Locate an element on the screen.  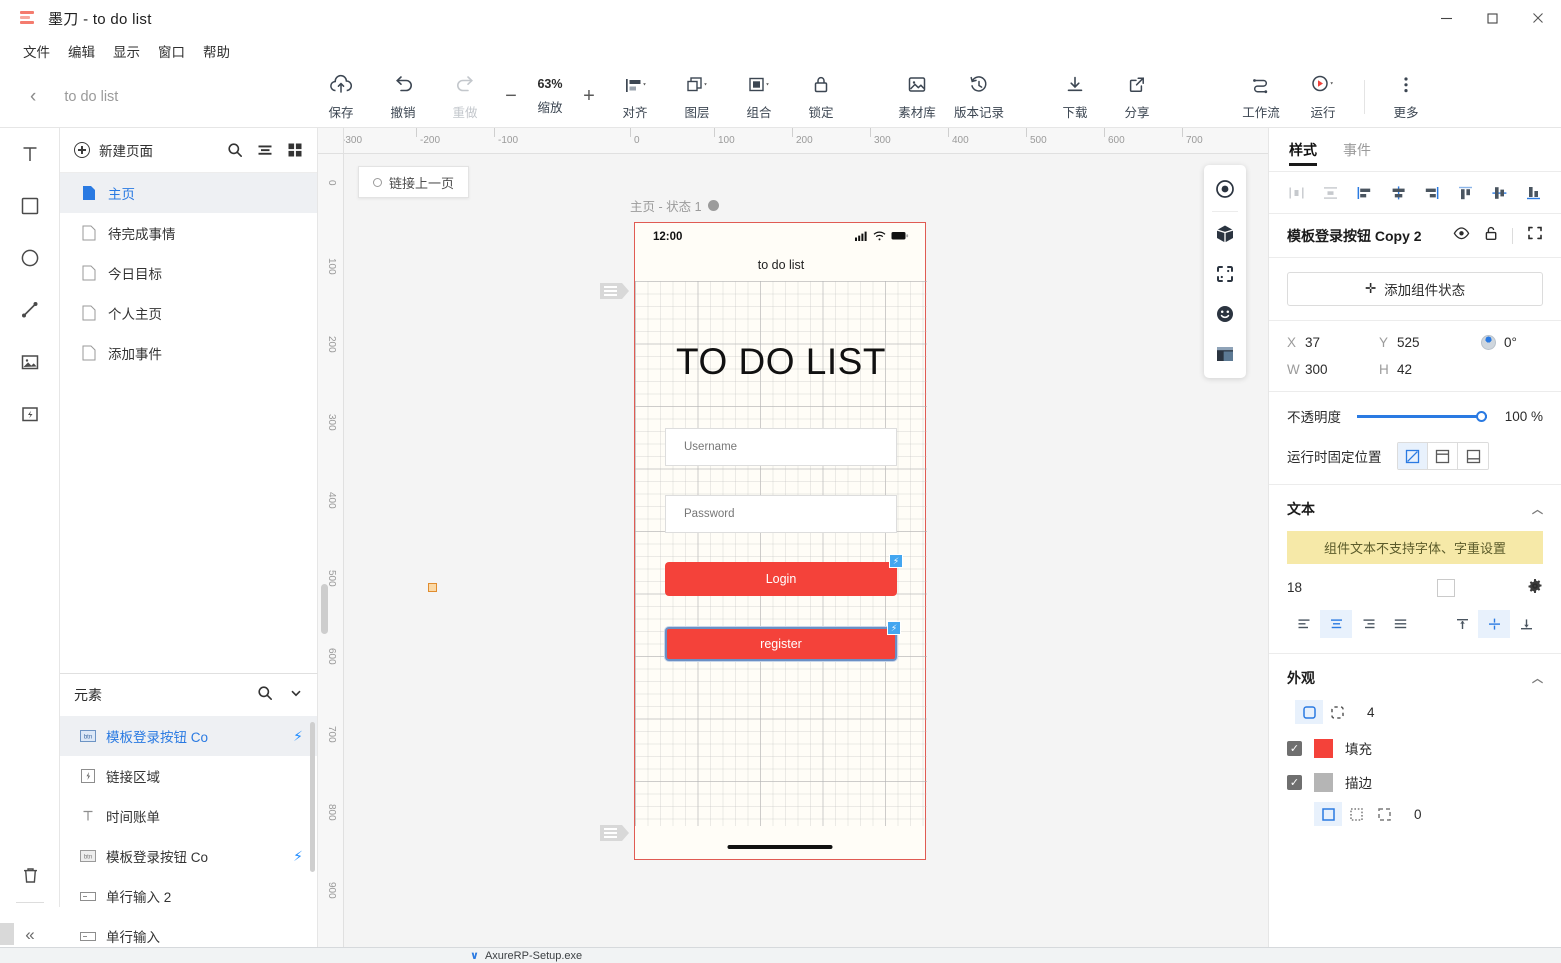
menu-window: 窗口 is located at coordinates (171, 51).